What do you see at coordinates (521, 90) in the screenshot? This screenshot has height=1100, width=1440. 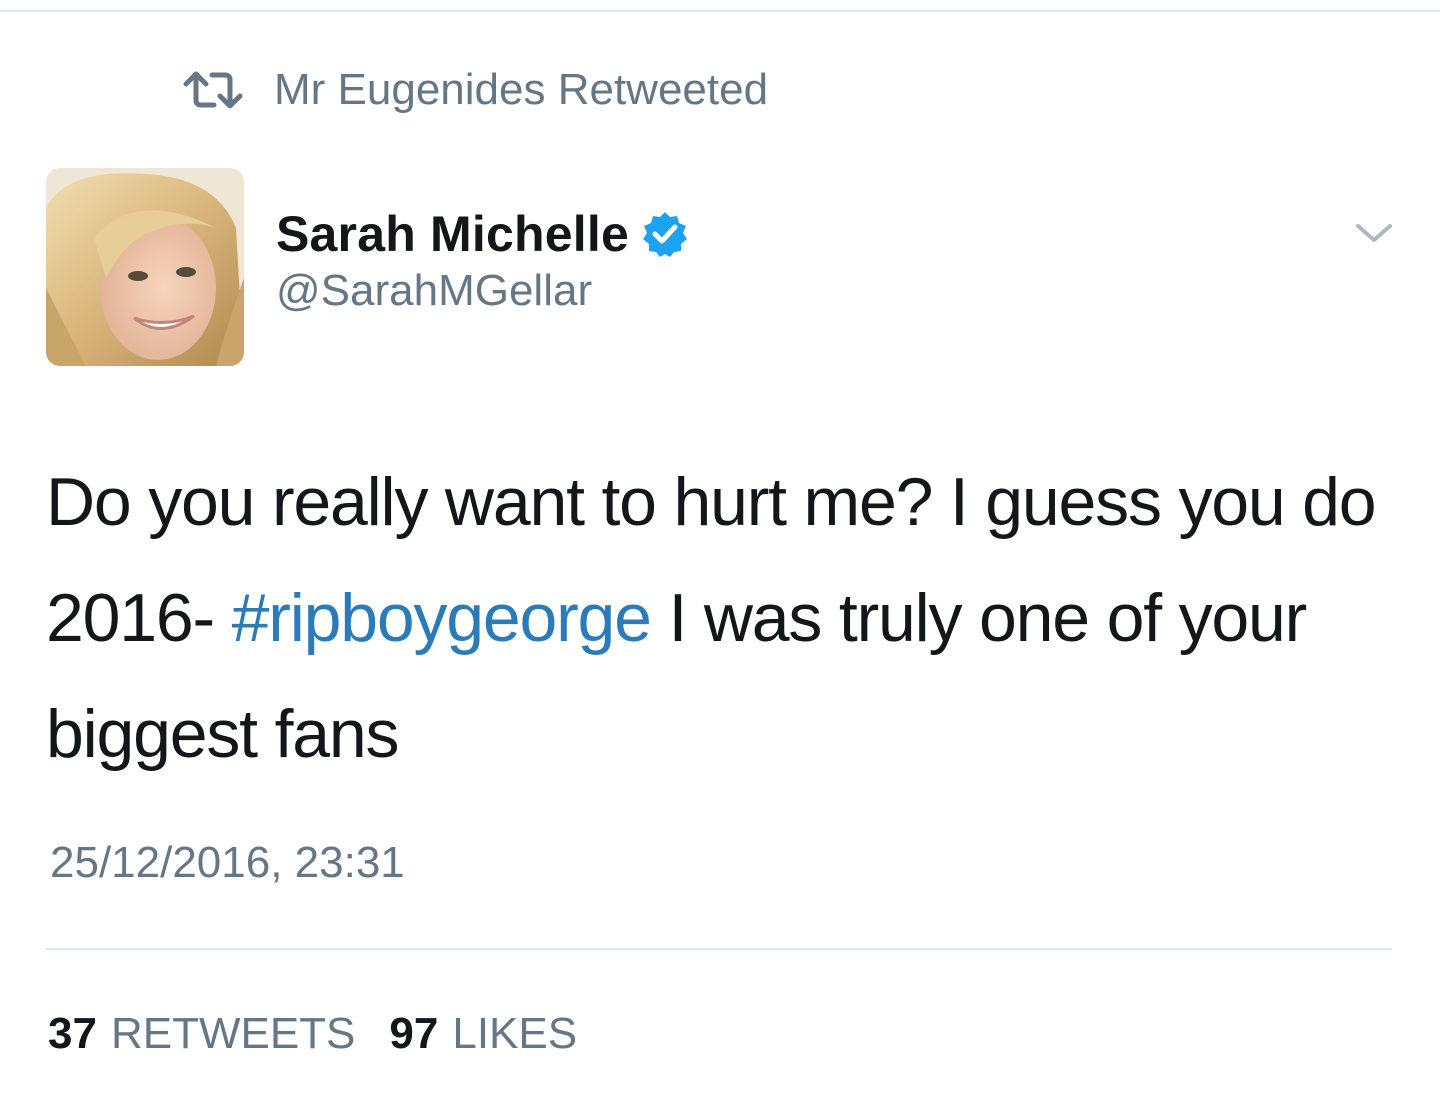 I see `retweet-context-text: Mr Eugenides Retweeted` at bounding box center [521, 90].